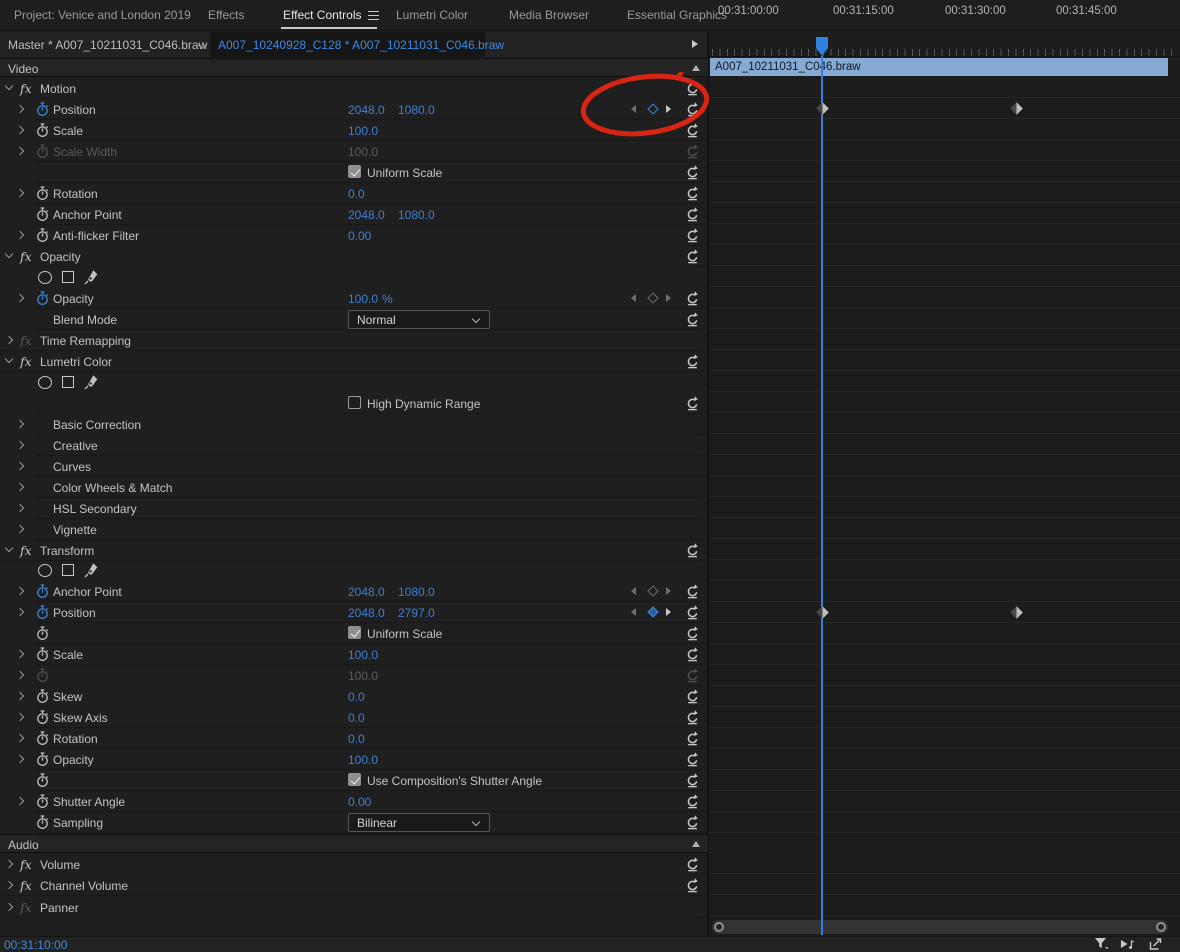 This screenshot has width=1180, height=952. I want to click on collapse-section-icon, so click(696, 844).